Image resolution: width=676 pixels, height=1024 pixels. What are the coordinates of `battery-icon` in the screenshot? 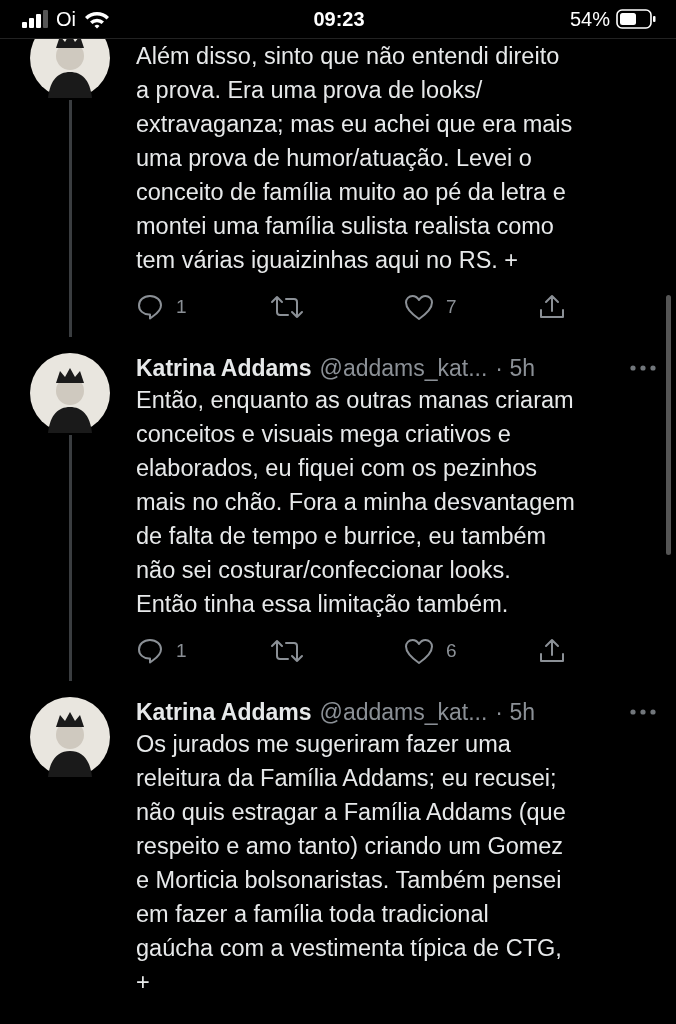 It's located at (636, 19).